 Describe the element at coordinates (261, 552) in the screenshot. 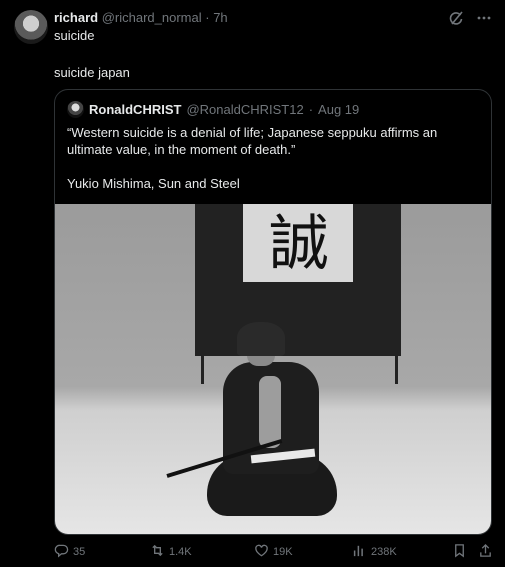

I see `like-icon` at that location.